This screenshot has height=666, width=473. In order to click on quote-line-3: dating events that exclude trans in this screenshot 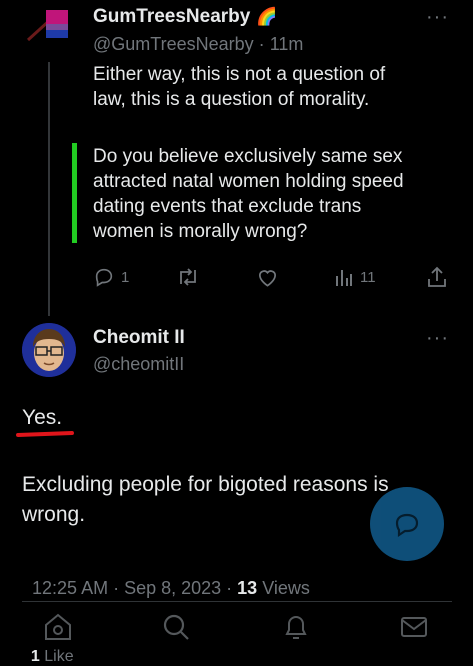, I will do `click(227, 206)`.